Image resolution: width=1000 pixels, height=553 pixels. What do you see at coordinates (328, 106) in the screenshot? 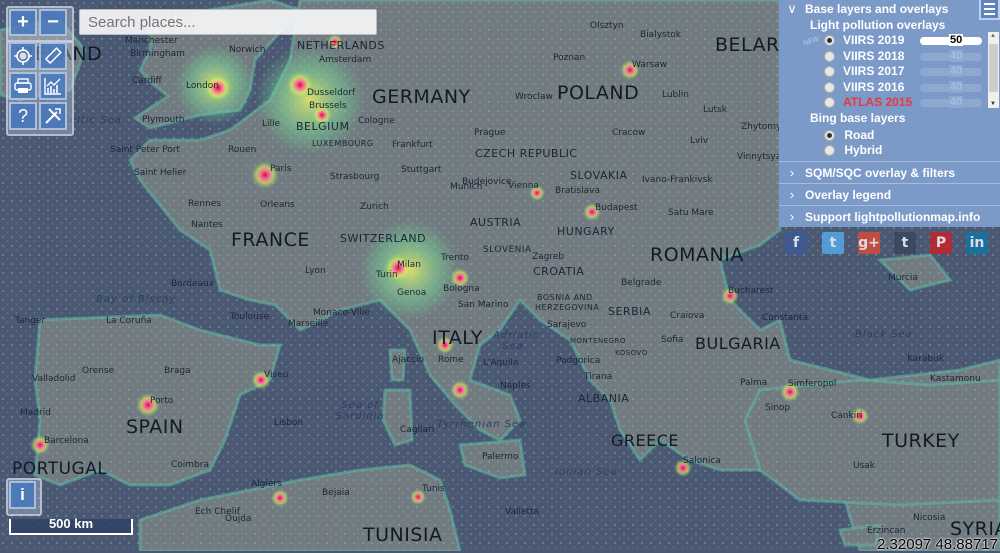
I see `map-label-city: Brussels` at bounding box center [328, 106].